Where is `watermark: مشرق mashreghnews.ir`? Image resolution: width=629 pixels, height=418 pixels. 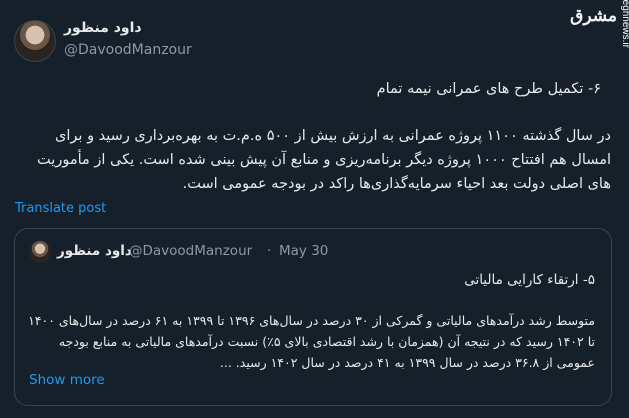 watermark: مشرق mashreghnews.ir is located at coordinates (599, 60).